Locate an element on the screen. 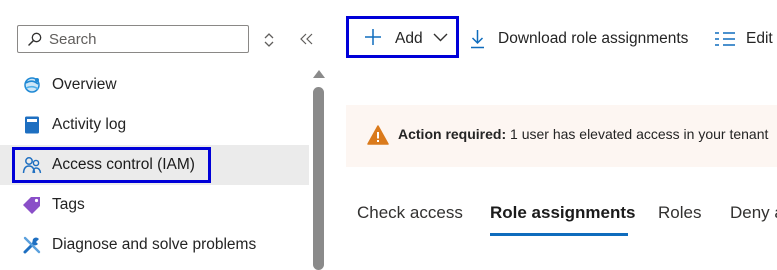  columns-icon is located at coordinates (725, 39).